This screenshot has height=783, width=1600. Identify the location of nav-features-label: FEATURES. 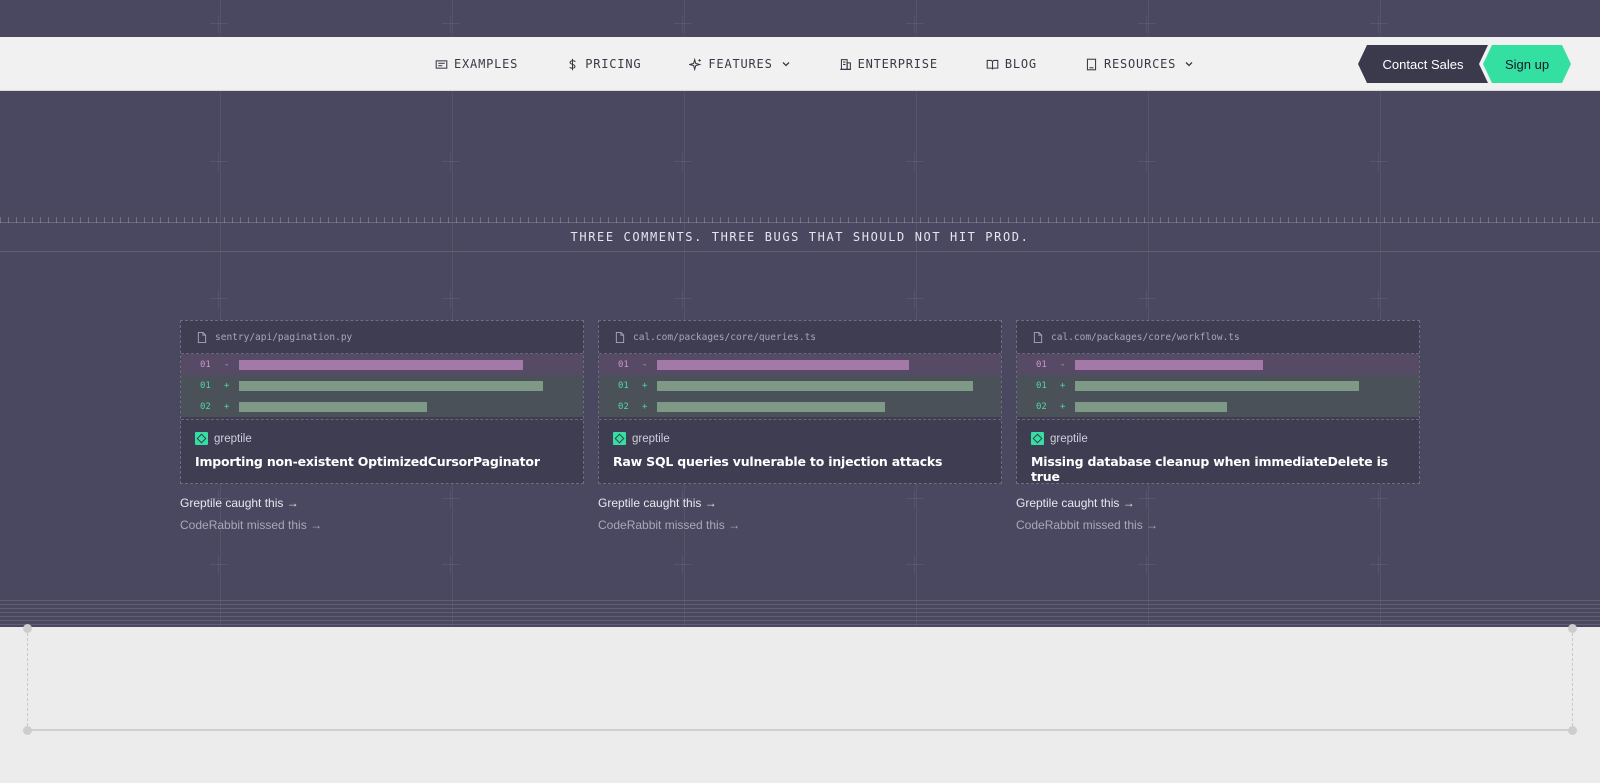
(740, 64).